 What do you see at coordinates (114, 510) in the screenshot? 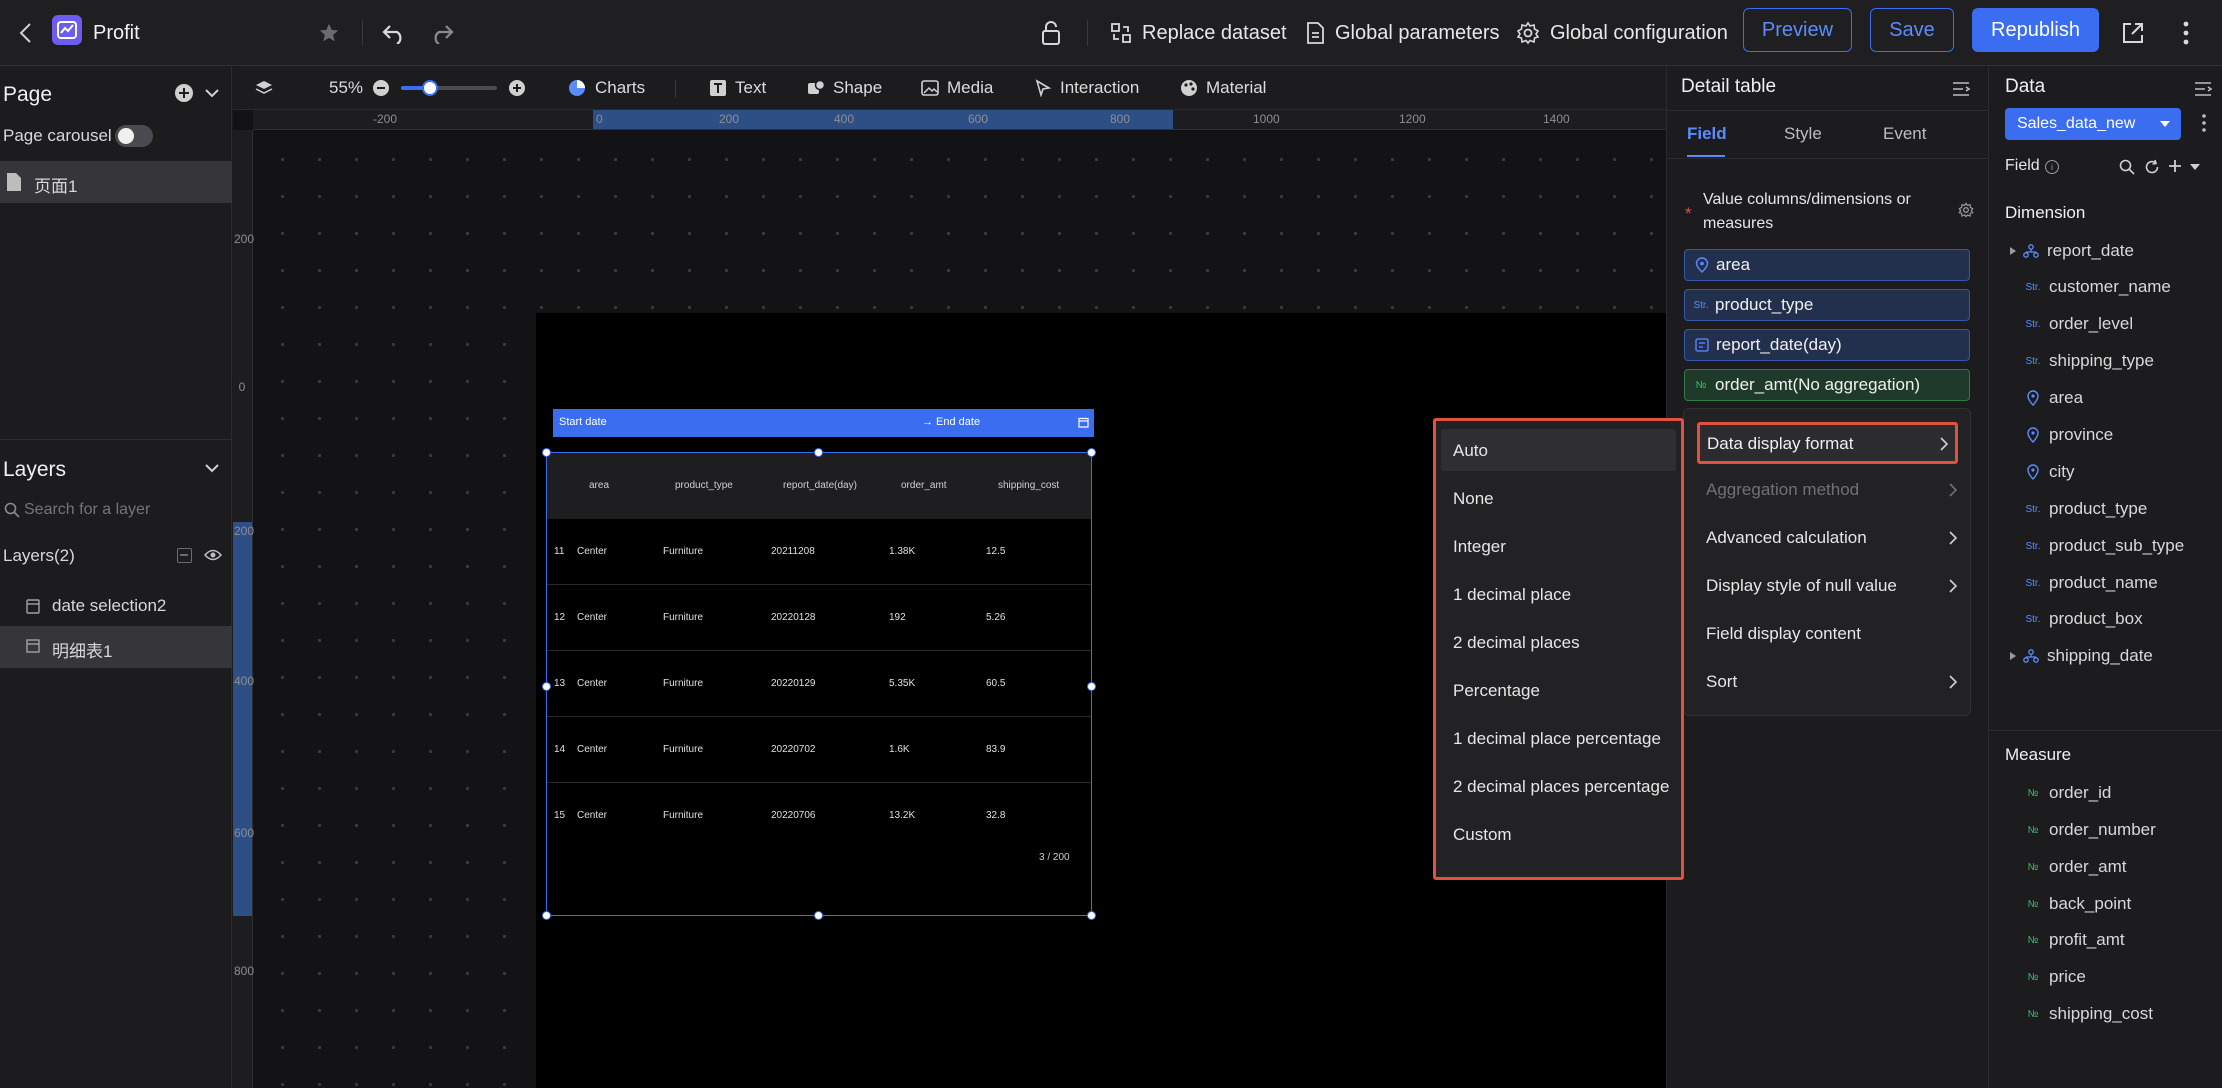
I see `layer-search-input` at bounding box center [114, 510].